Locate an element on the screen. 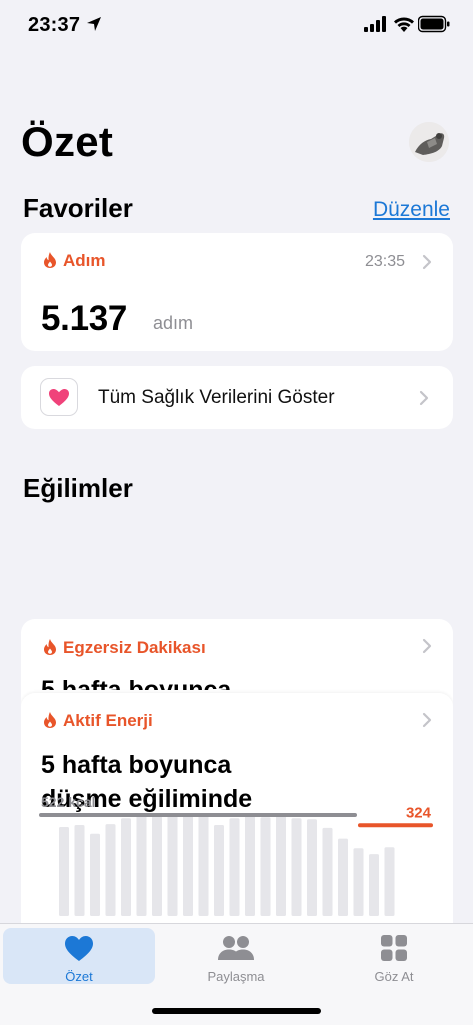 The height and width of the screenshot is (1025, 473). status-time: 23:37 is located at coordinates (54, 25).